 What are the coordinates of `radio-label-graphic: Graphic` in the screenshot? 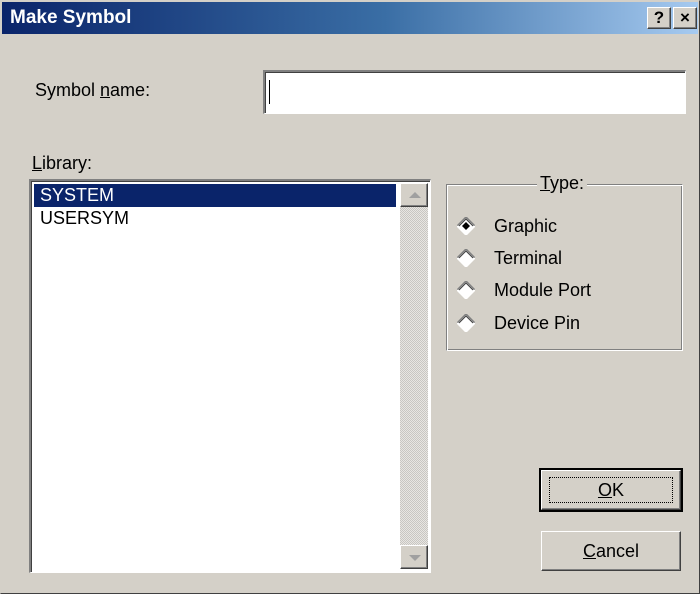 It's located at (526, 226).